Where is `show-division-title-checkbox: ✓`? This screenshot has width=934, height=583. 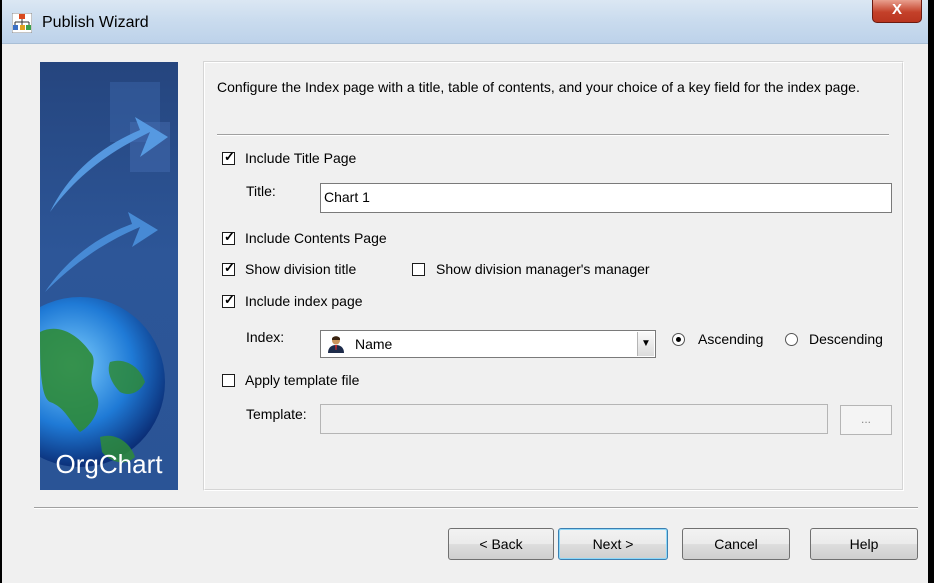 show-division-title-checkbox: ✓ is located at coordinates (228, 268).